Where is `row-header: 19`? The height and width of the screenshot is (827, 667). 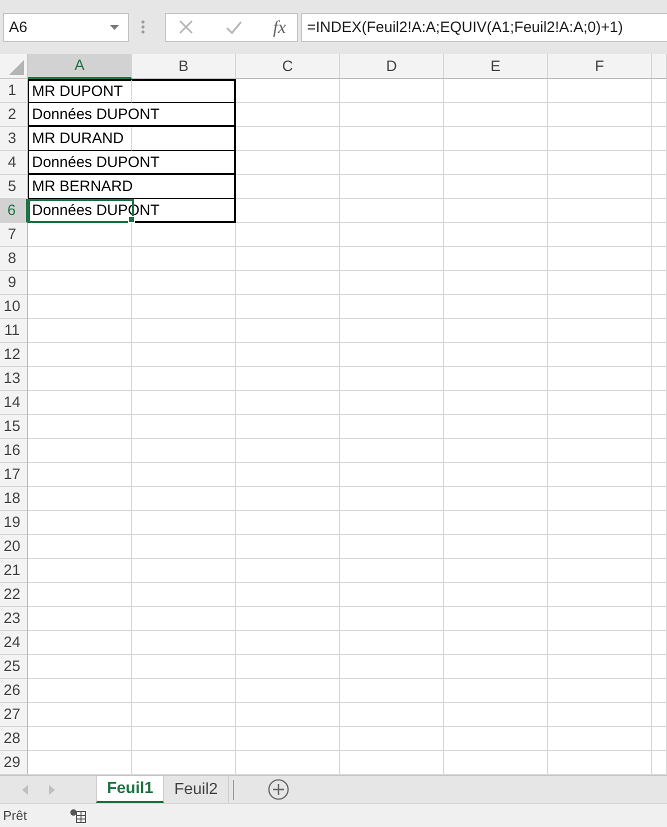 row-header: 19 is located at coordinates (14, 523).